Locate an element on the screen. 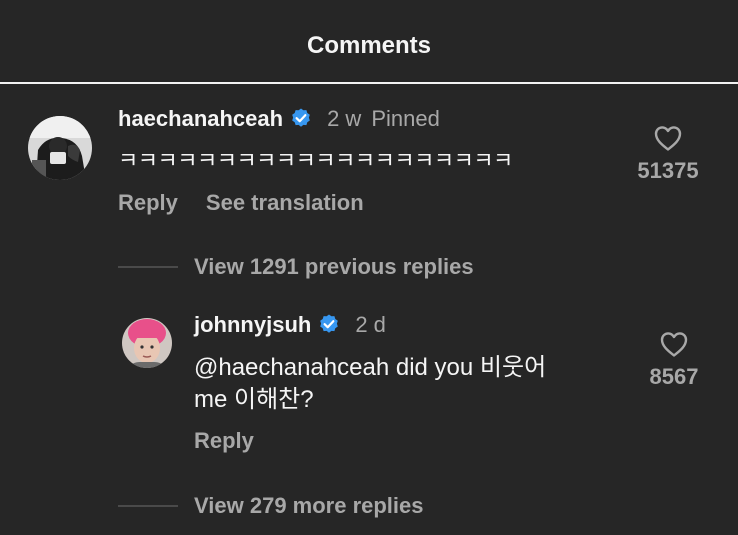  like-control: 8567 is located at coordinates (674, 360).